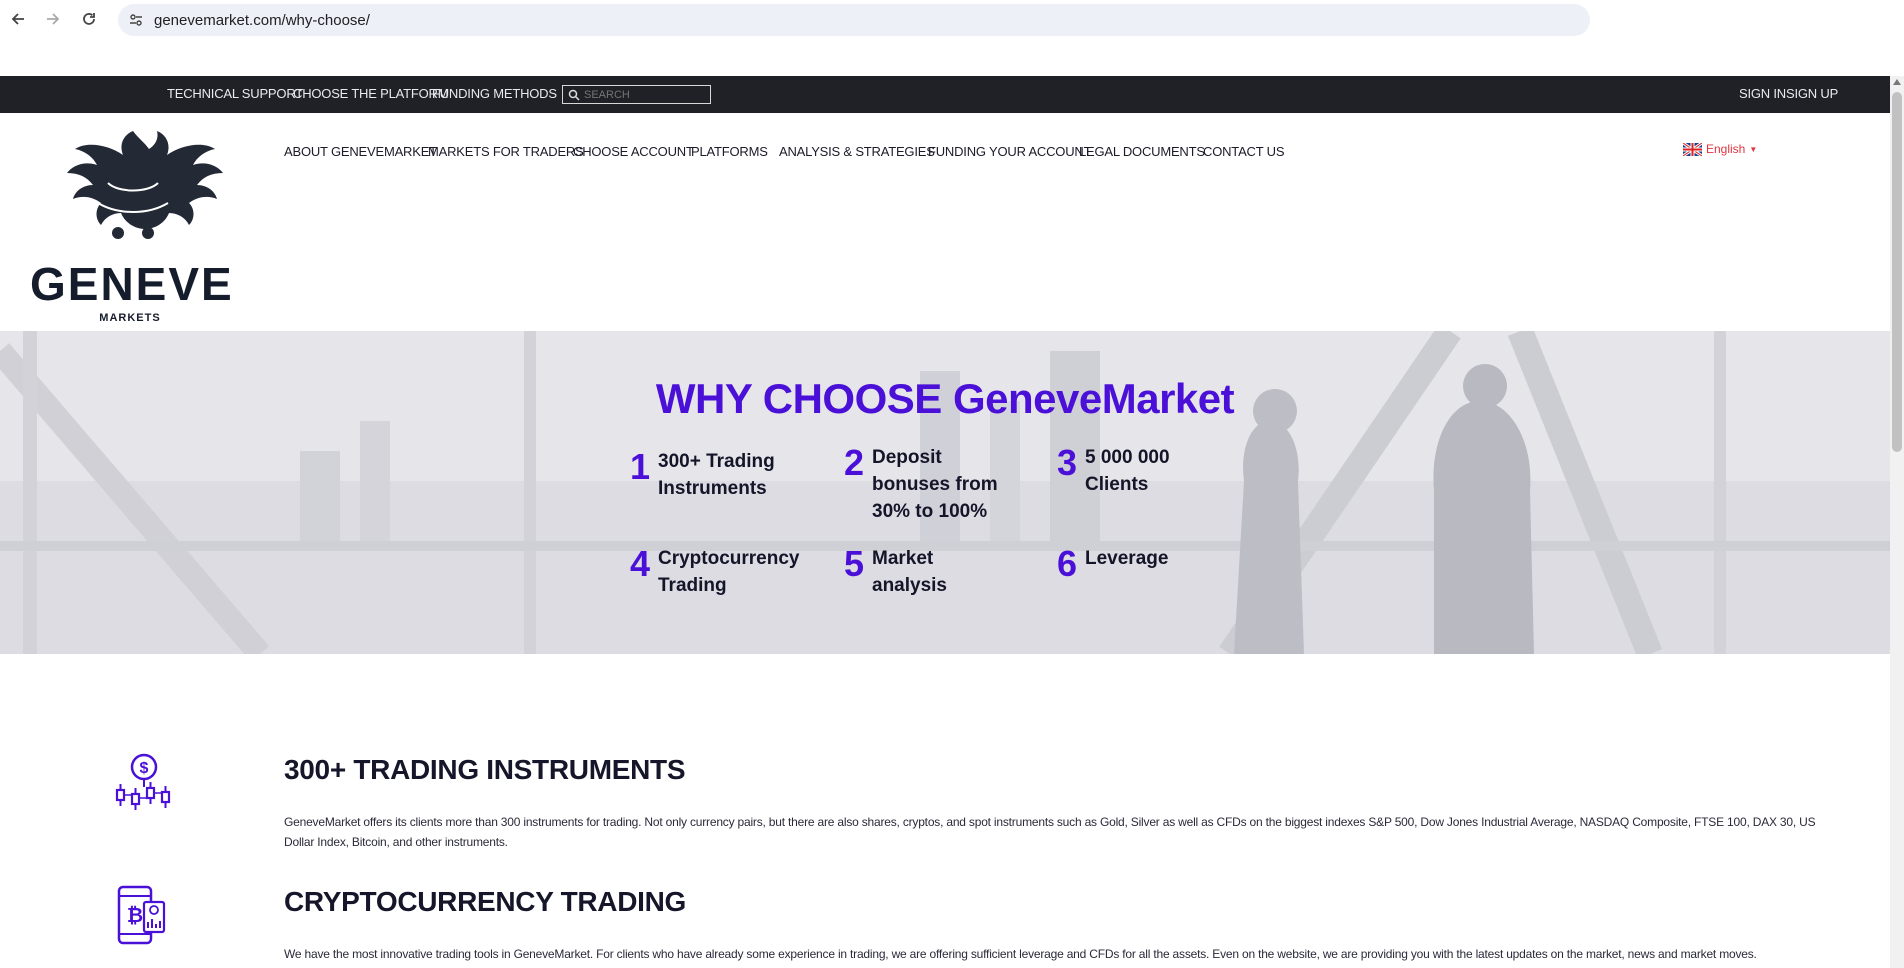  What do you see at coordinates (935, 484) in the screenshot?
I see `feature-line: bonuses from` at bounding box center [935, 484].